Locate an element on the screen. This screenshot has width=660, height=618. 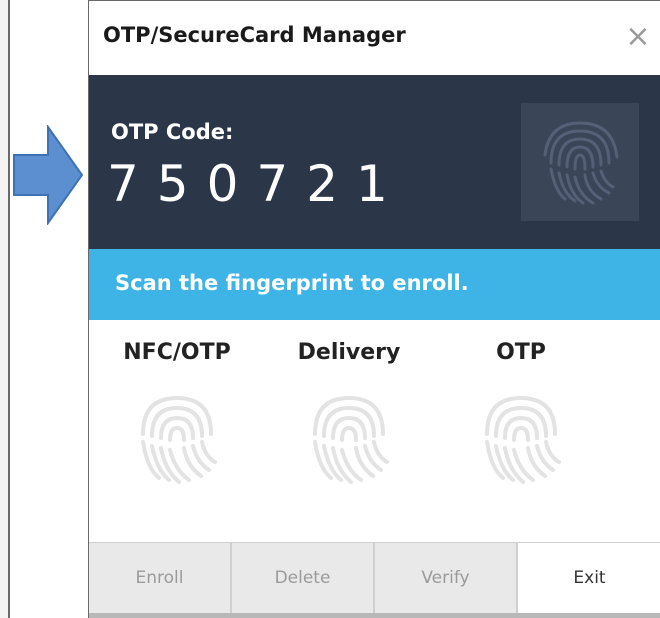
instruction-banner: Scan the fingerprint to enroll. is located at coordinates (374, 284).